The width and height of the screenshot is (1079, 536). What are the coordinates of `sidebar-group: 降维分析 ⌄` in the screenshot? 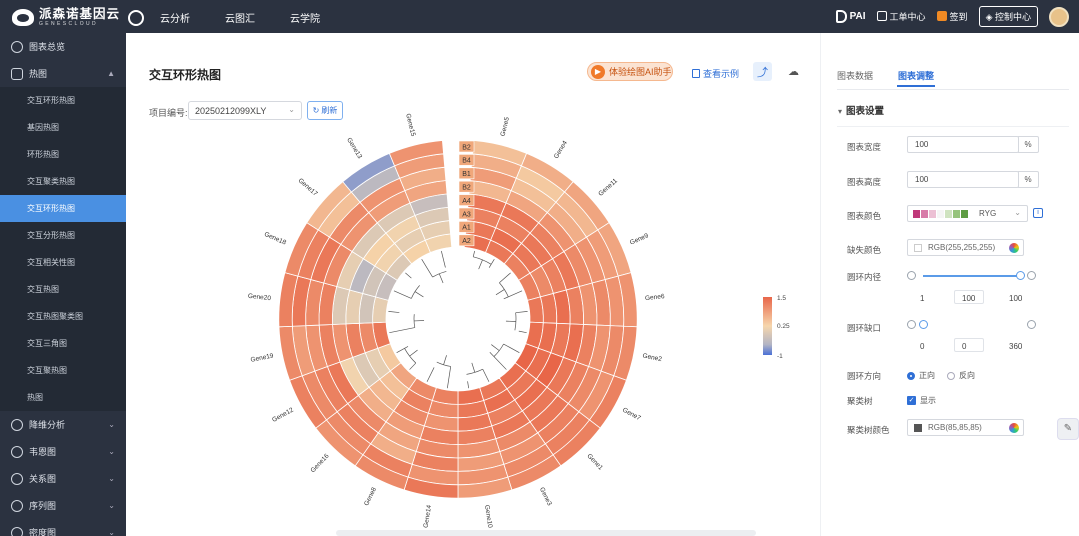 It's located at (63, 424).